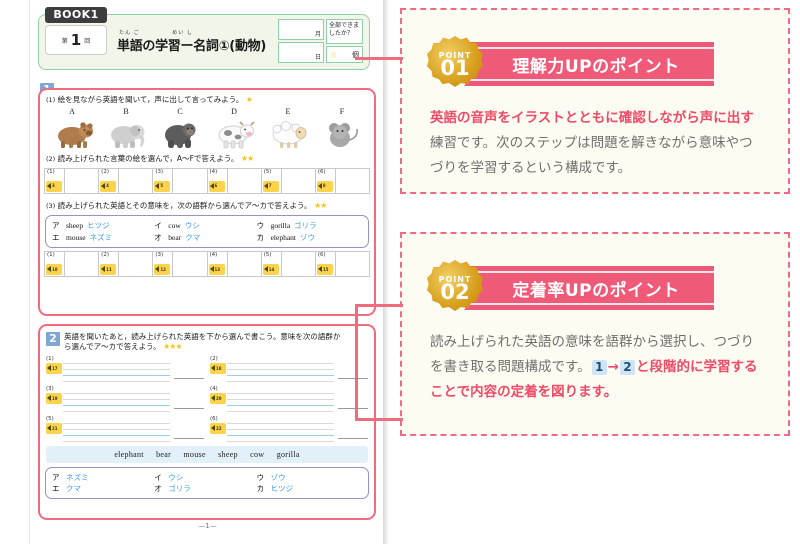 The image size is (800, 544). What do you see at coordinates (301, 29) in the screenshot?
I see `date-month-field: 月` at bounding box center [301, 29].